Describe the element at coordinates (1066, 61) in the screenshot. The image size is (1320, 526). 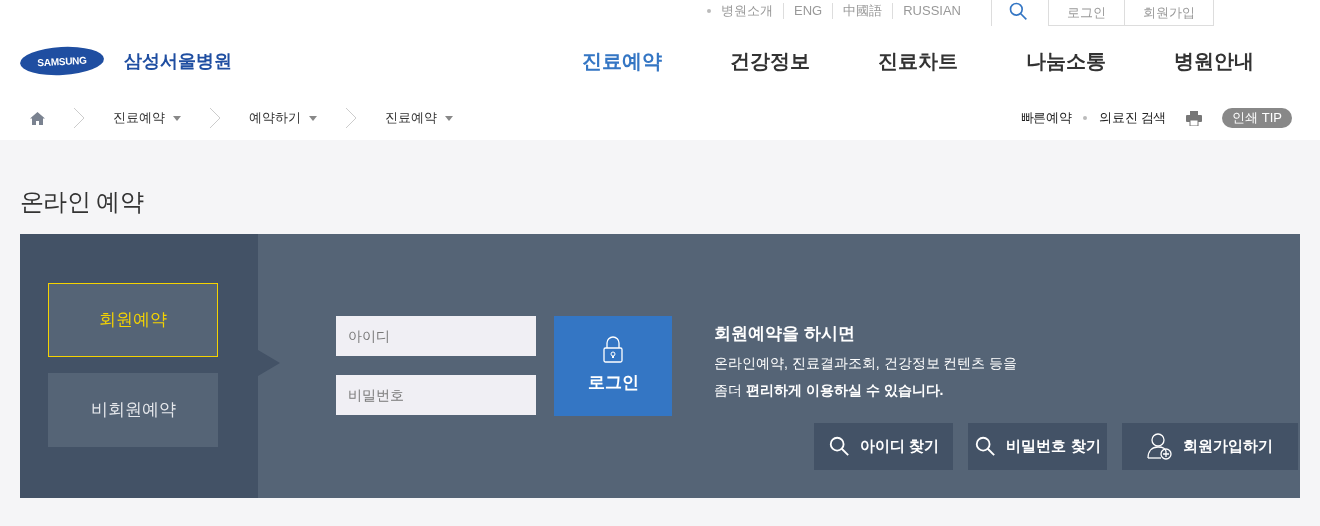
I see `nav-item: 나눔소통` at that location.